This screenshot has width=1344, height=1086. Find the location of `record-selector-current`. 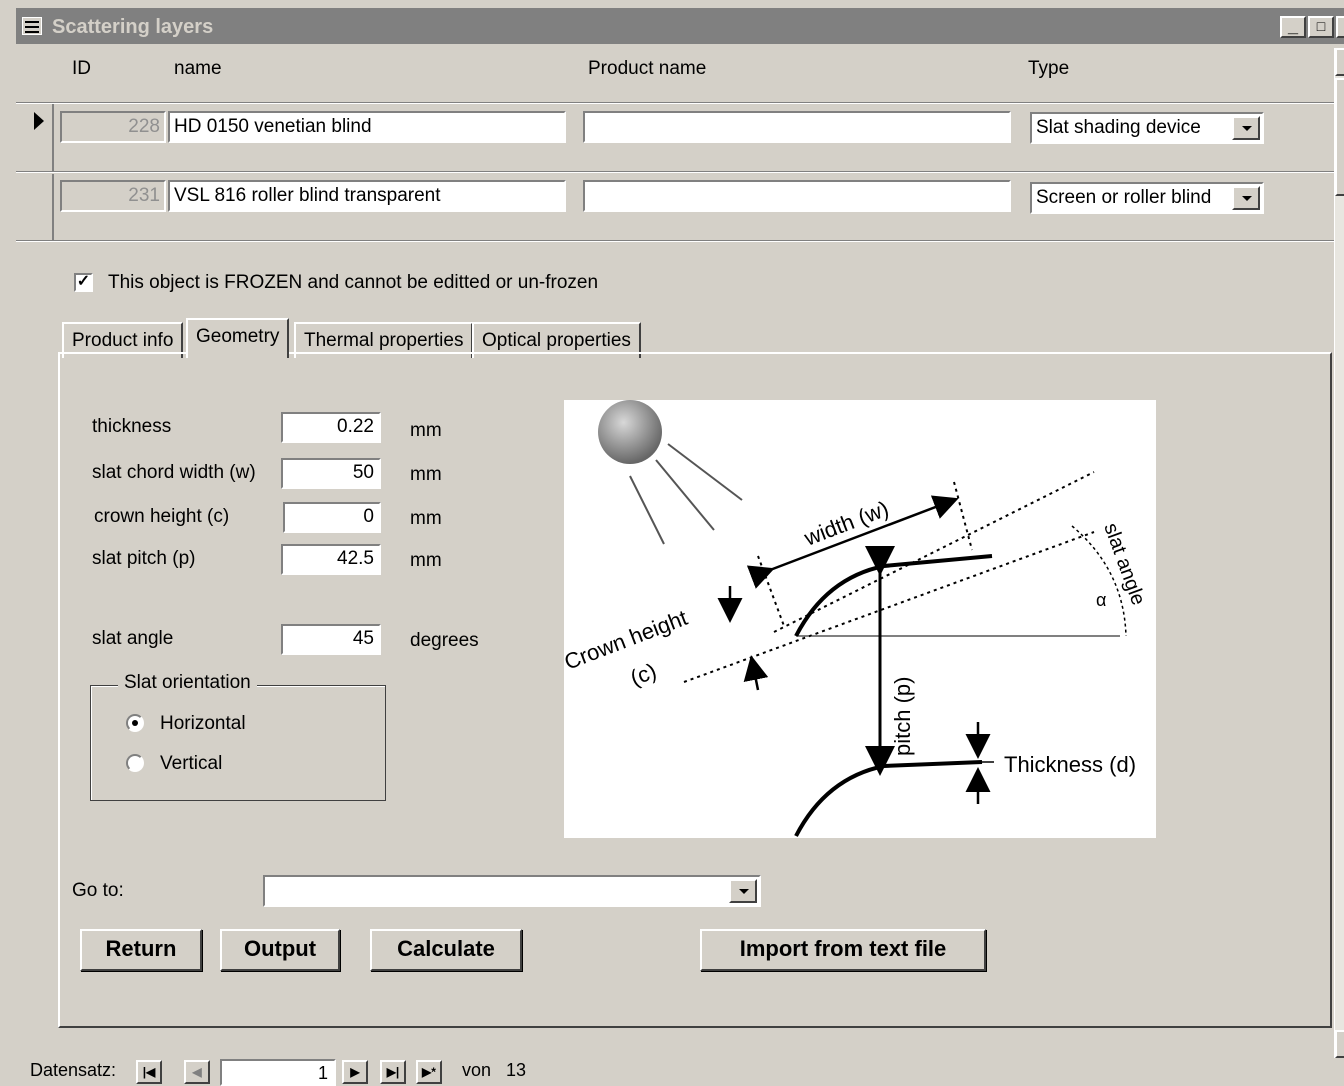

record-selector-current is located at coordinates (35, 138).